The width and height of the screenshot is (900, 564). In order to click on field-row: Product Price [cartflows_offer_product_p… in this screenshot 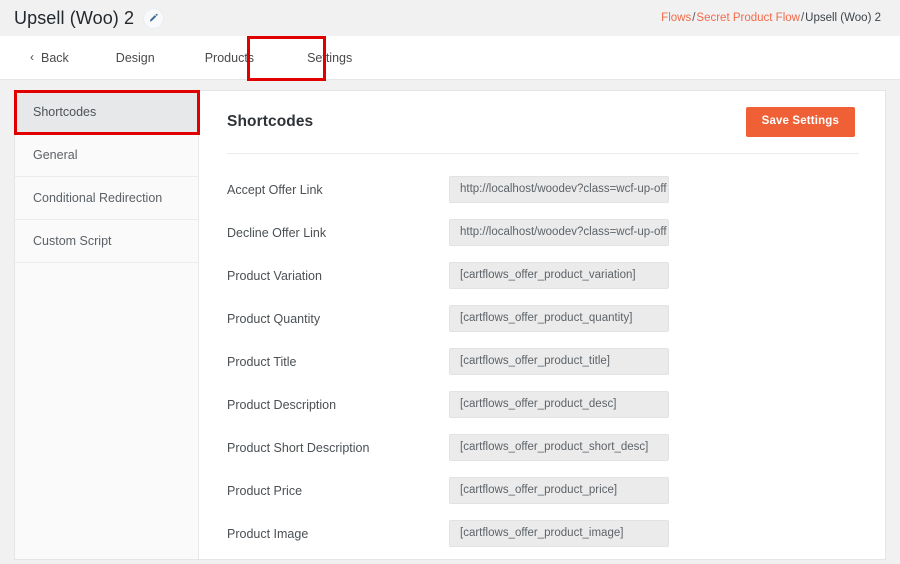, I will do `click(543, 490)`.